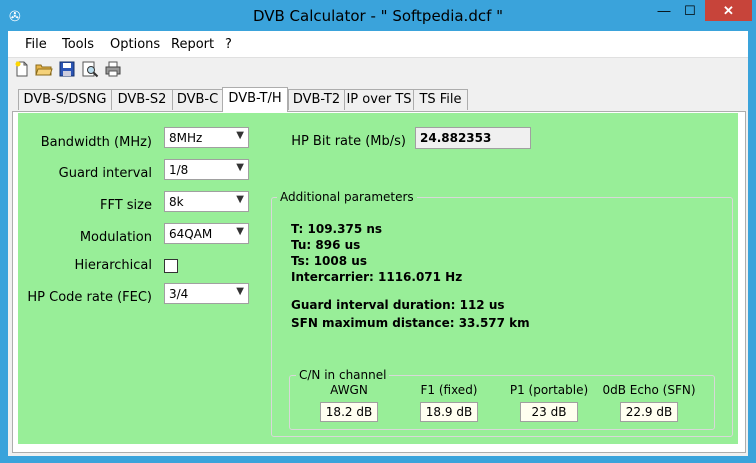  Describe the element at coordinates (90, 69) in the screenshot. I see `print-preview-icon` at that location.